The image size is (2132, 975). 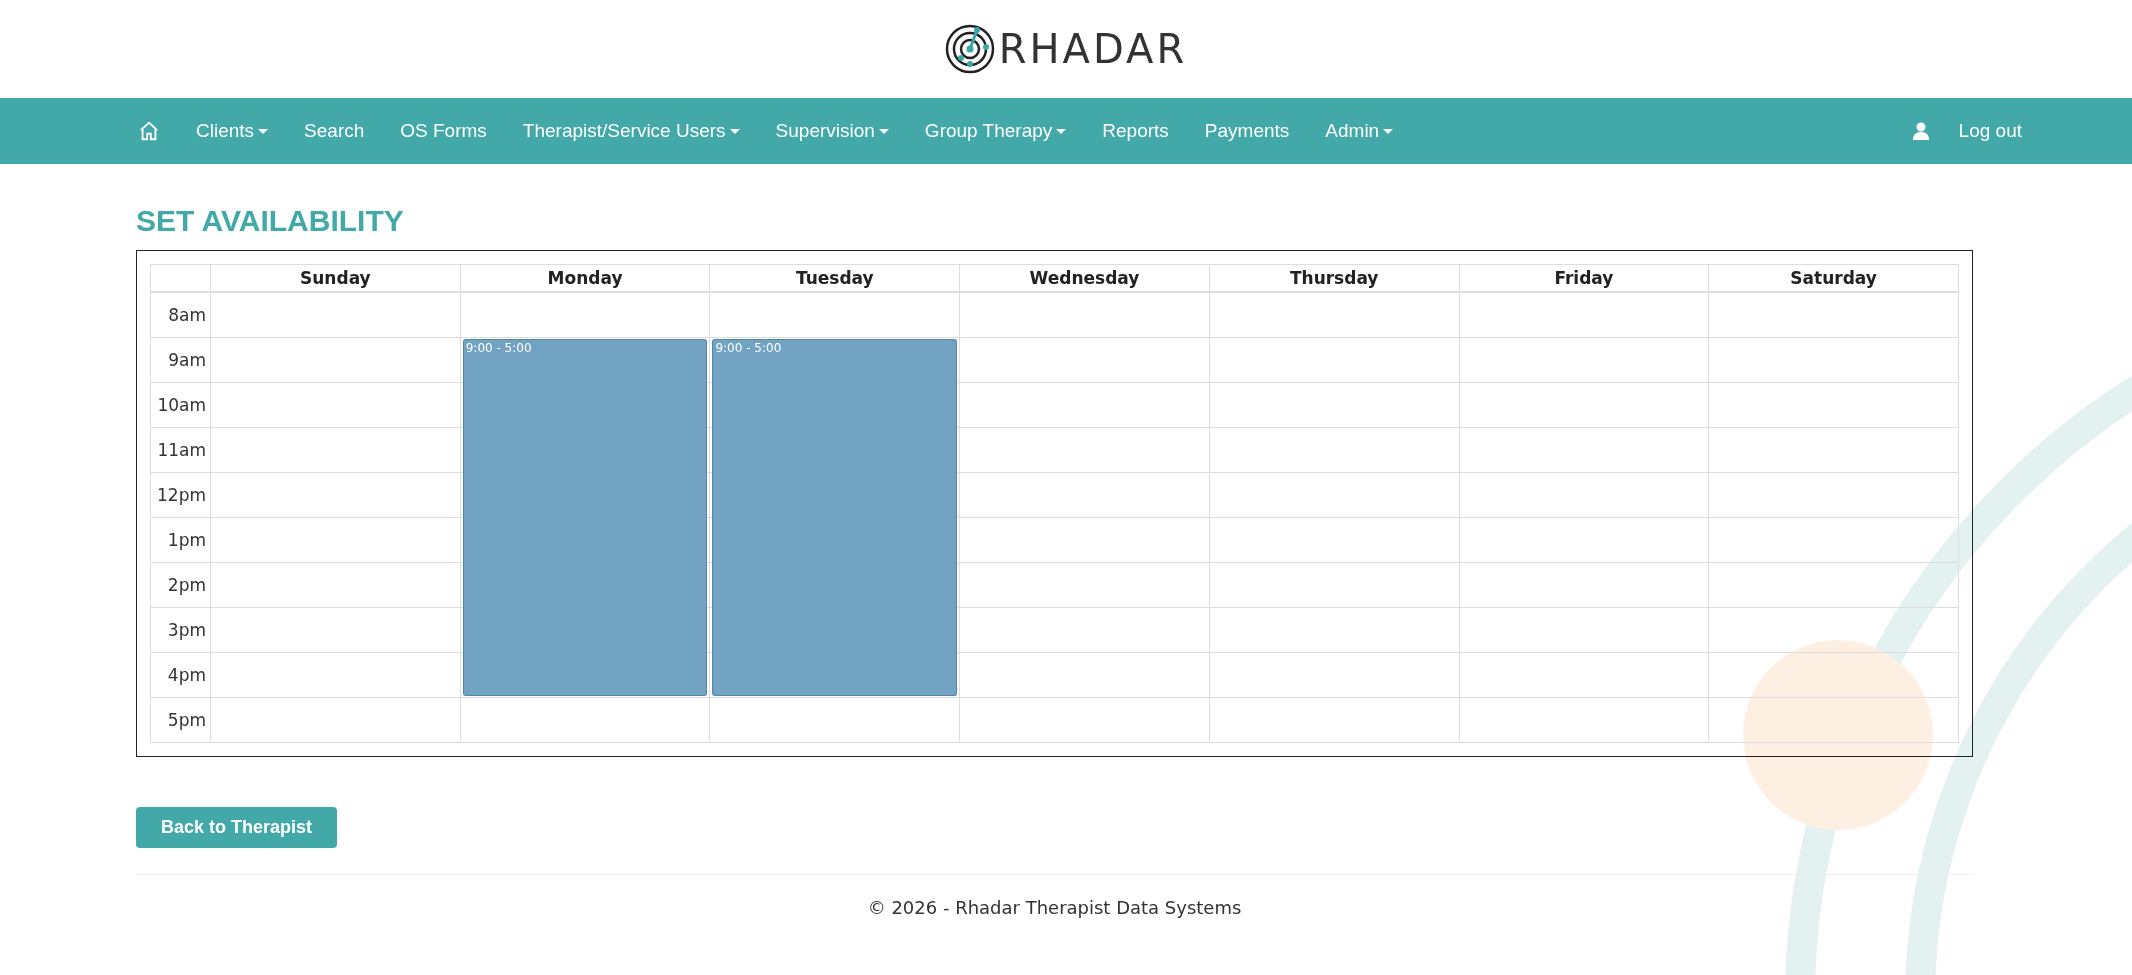 I want to click on home-link, so click(x=149, y=131).